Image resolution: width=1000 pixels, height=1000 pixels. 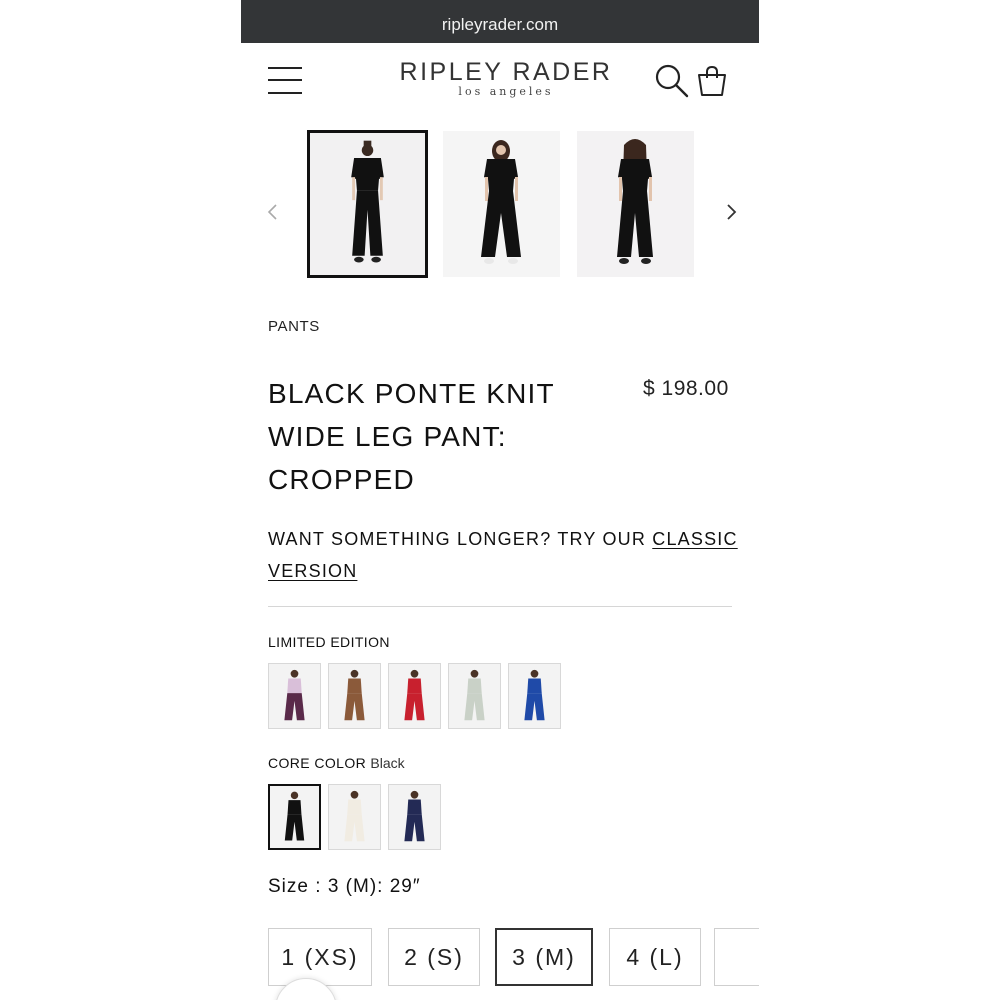 What do you see at coordinates (672, 81) in the screenshot?
I see `search-icon` at bounding box center [672, 81].